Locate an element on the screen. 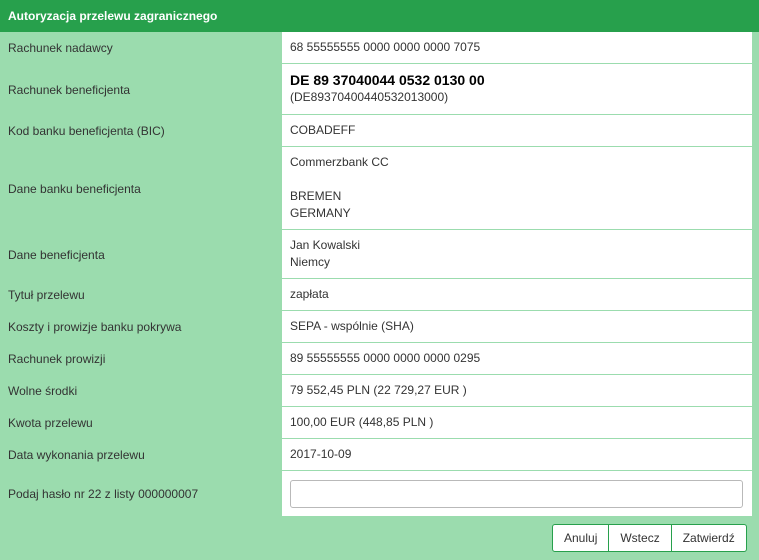 Image resolution: width=759 pixels, height=560 pixels. row-beneficiary-bic: Kod banku beneficjenta (BIC) COBADEFF is located at coordinates (379, 131).